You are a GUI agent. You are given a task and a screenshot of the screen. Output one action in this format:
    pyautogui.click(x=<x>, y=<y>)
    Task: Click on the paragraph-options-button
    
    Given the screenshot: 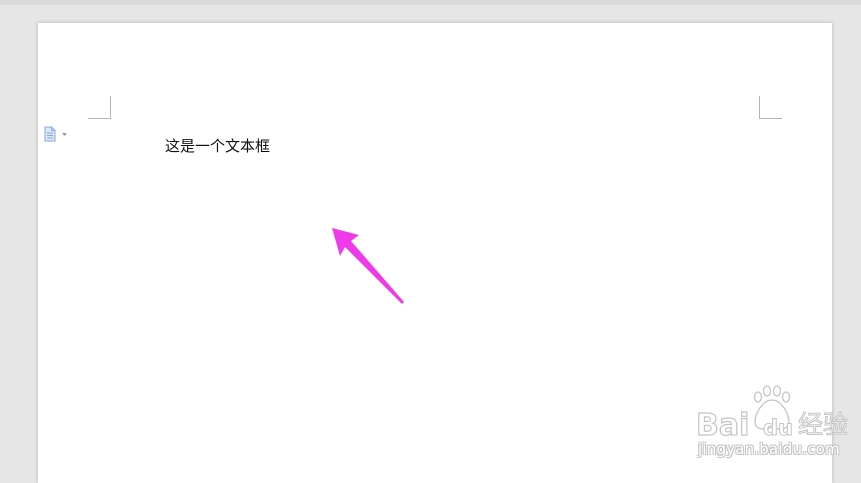 What is the action you would take?
    pyautogui.click(x=57, y=134)
    